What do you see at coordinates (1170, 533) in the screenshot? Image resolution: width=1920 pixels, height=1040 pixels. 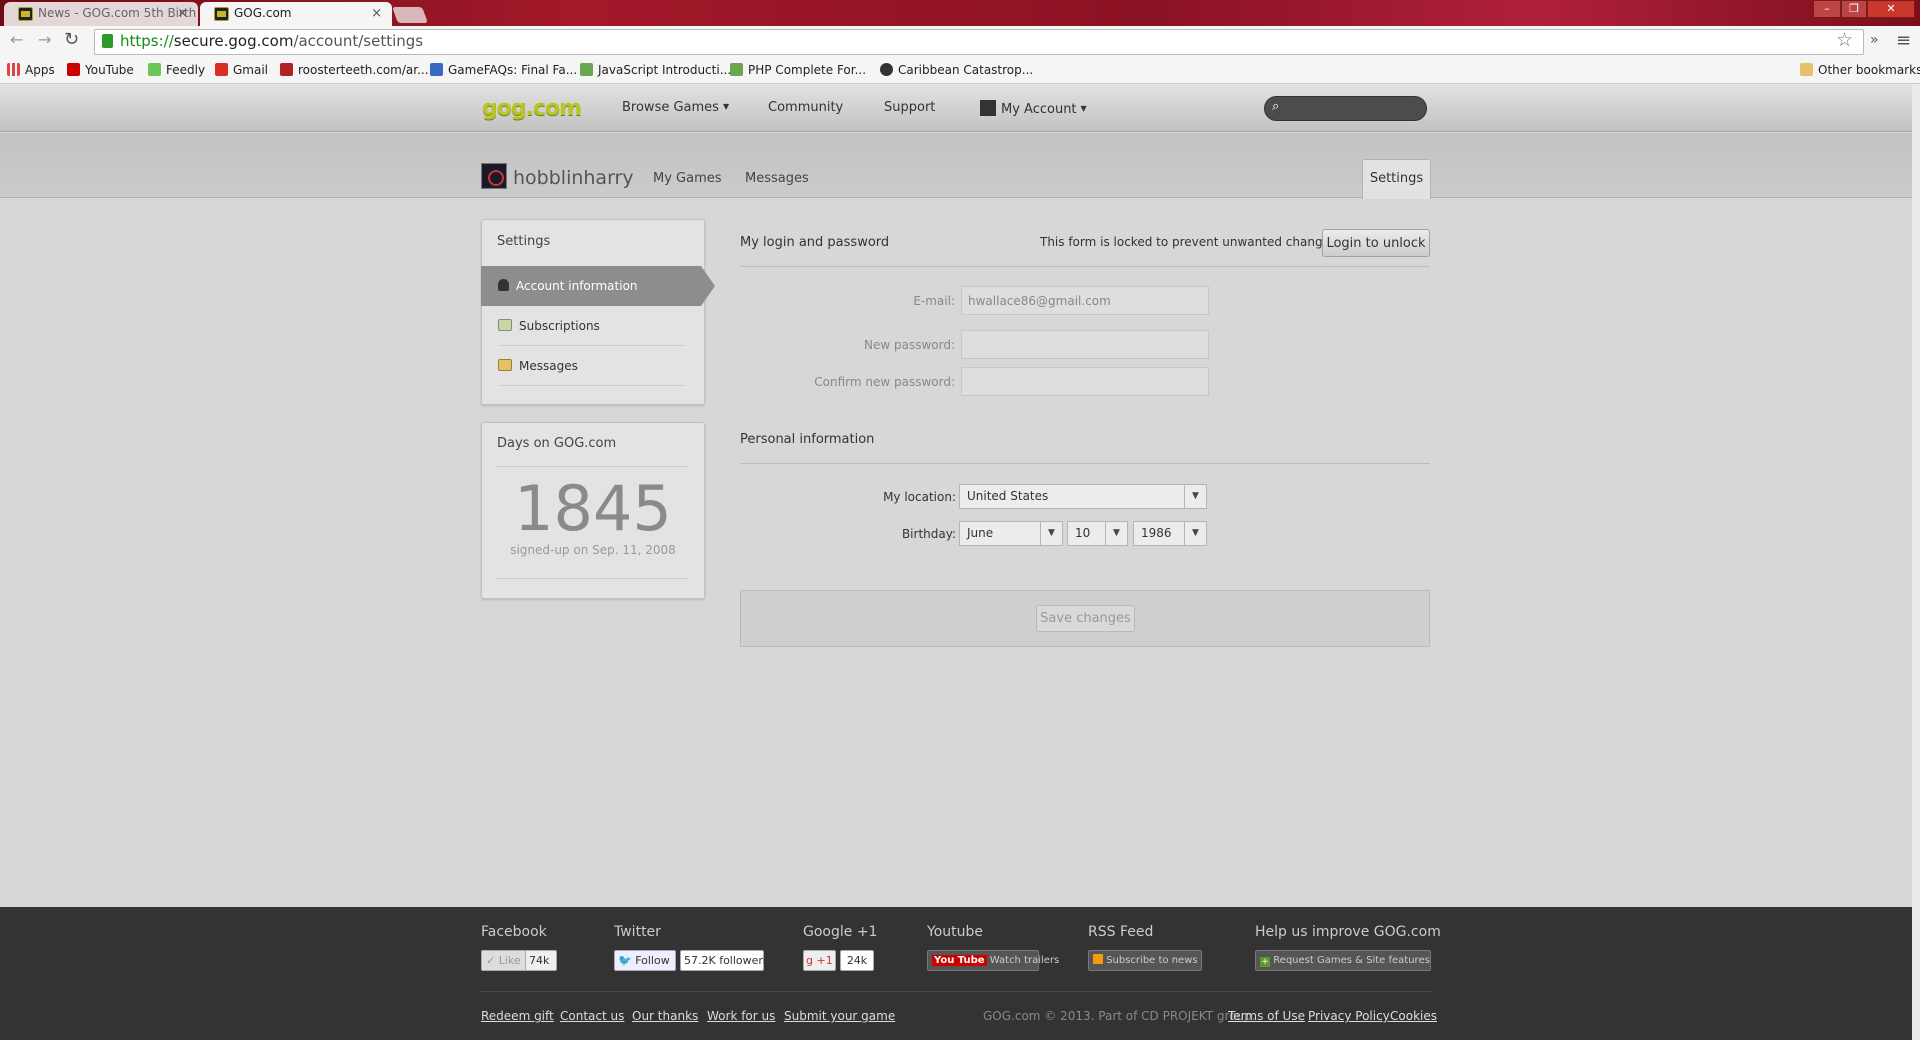 I see `birth-year-select: 1986 ▼` at bounding box center [1170, 533].